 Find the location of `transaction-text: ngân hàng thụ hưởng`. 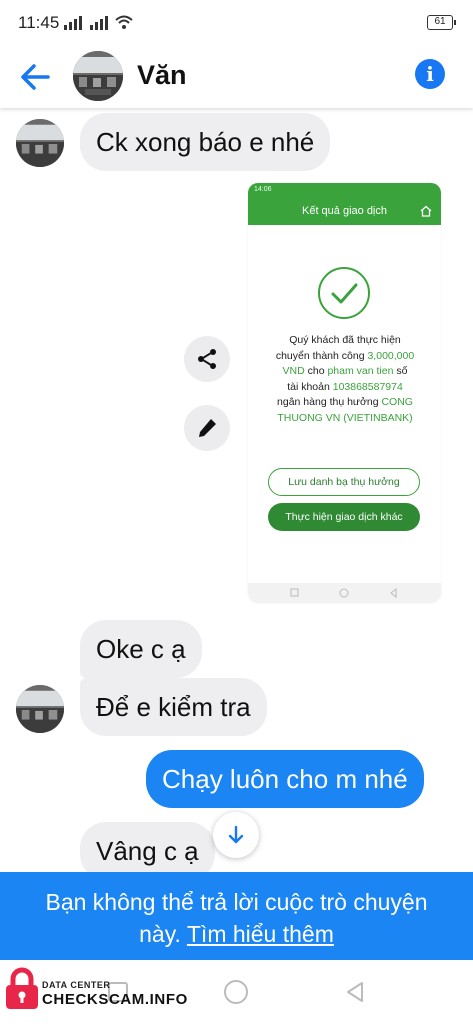

transaction-text: ngân hàng thụ hưởng is located at coordinates (329, 402).